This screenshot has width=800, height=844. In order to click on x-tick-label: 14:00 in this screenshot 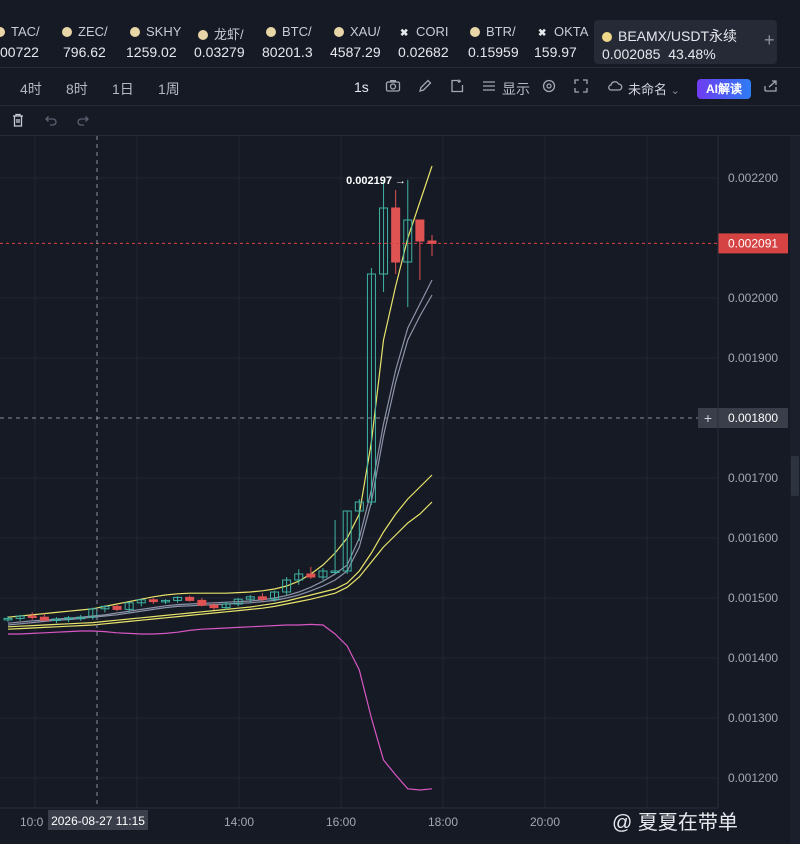, I will do `click(239, 822)`.